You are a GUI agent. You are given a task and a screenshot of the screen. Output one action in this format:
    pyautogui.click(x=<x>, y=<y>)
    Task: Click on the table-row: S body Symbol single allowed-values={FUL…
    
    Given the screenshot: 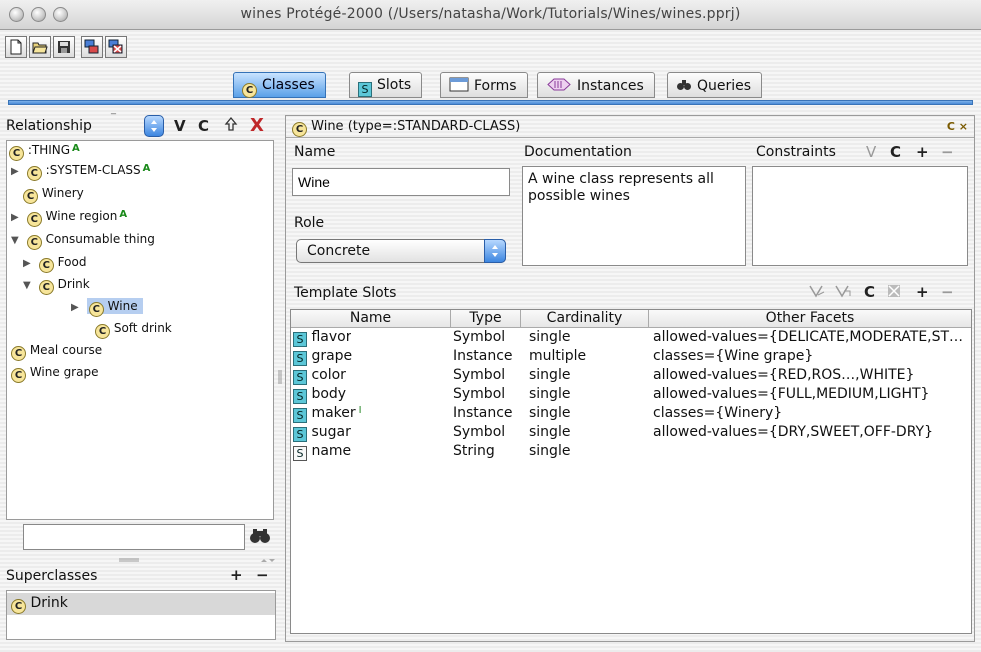 What is the action you would take?
    pyautogui.click(x=631, y=395)
    